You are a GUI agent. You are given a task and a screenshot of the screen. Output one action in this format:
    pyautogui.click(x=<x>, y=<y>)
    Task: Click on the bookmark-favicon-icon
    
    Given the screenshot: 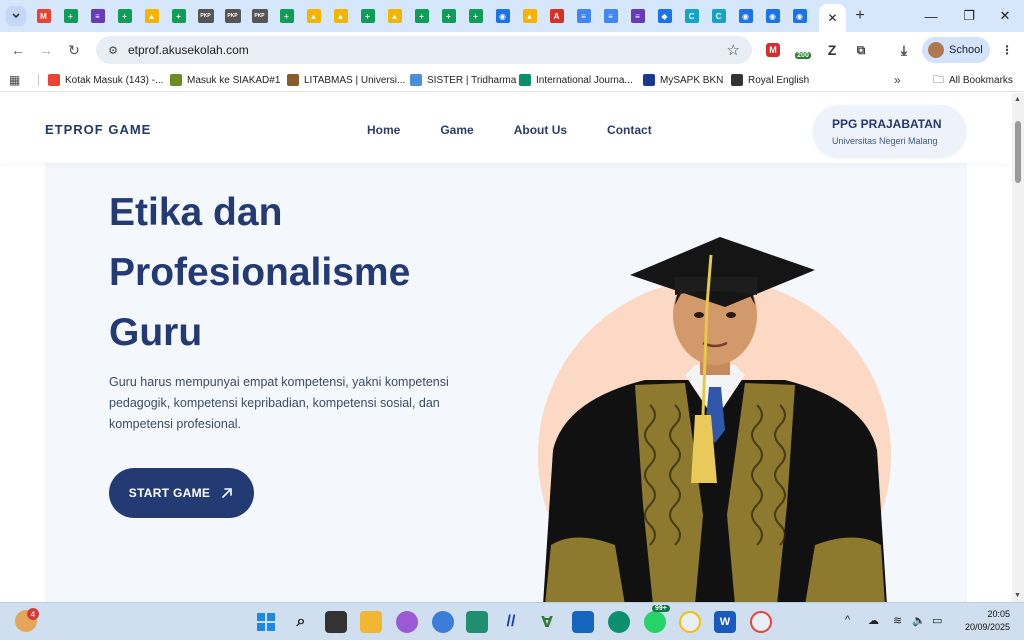 What is the action you would take?
    pyautogui.click(x=176, y=80)
    